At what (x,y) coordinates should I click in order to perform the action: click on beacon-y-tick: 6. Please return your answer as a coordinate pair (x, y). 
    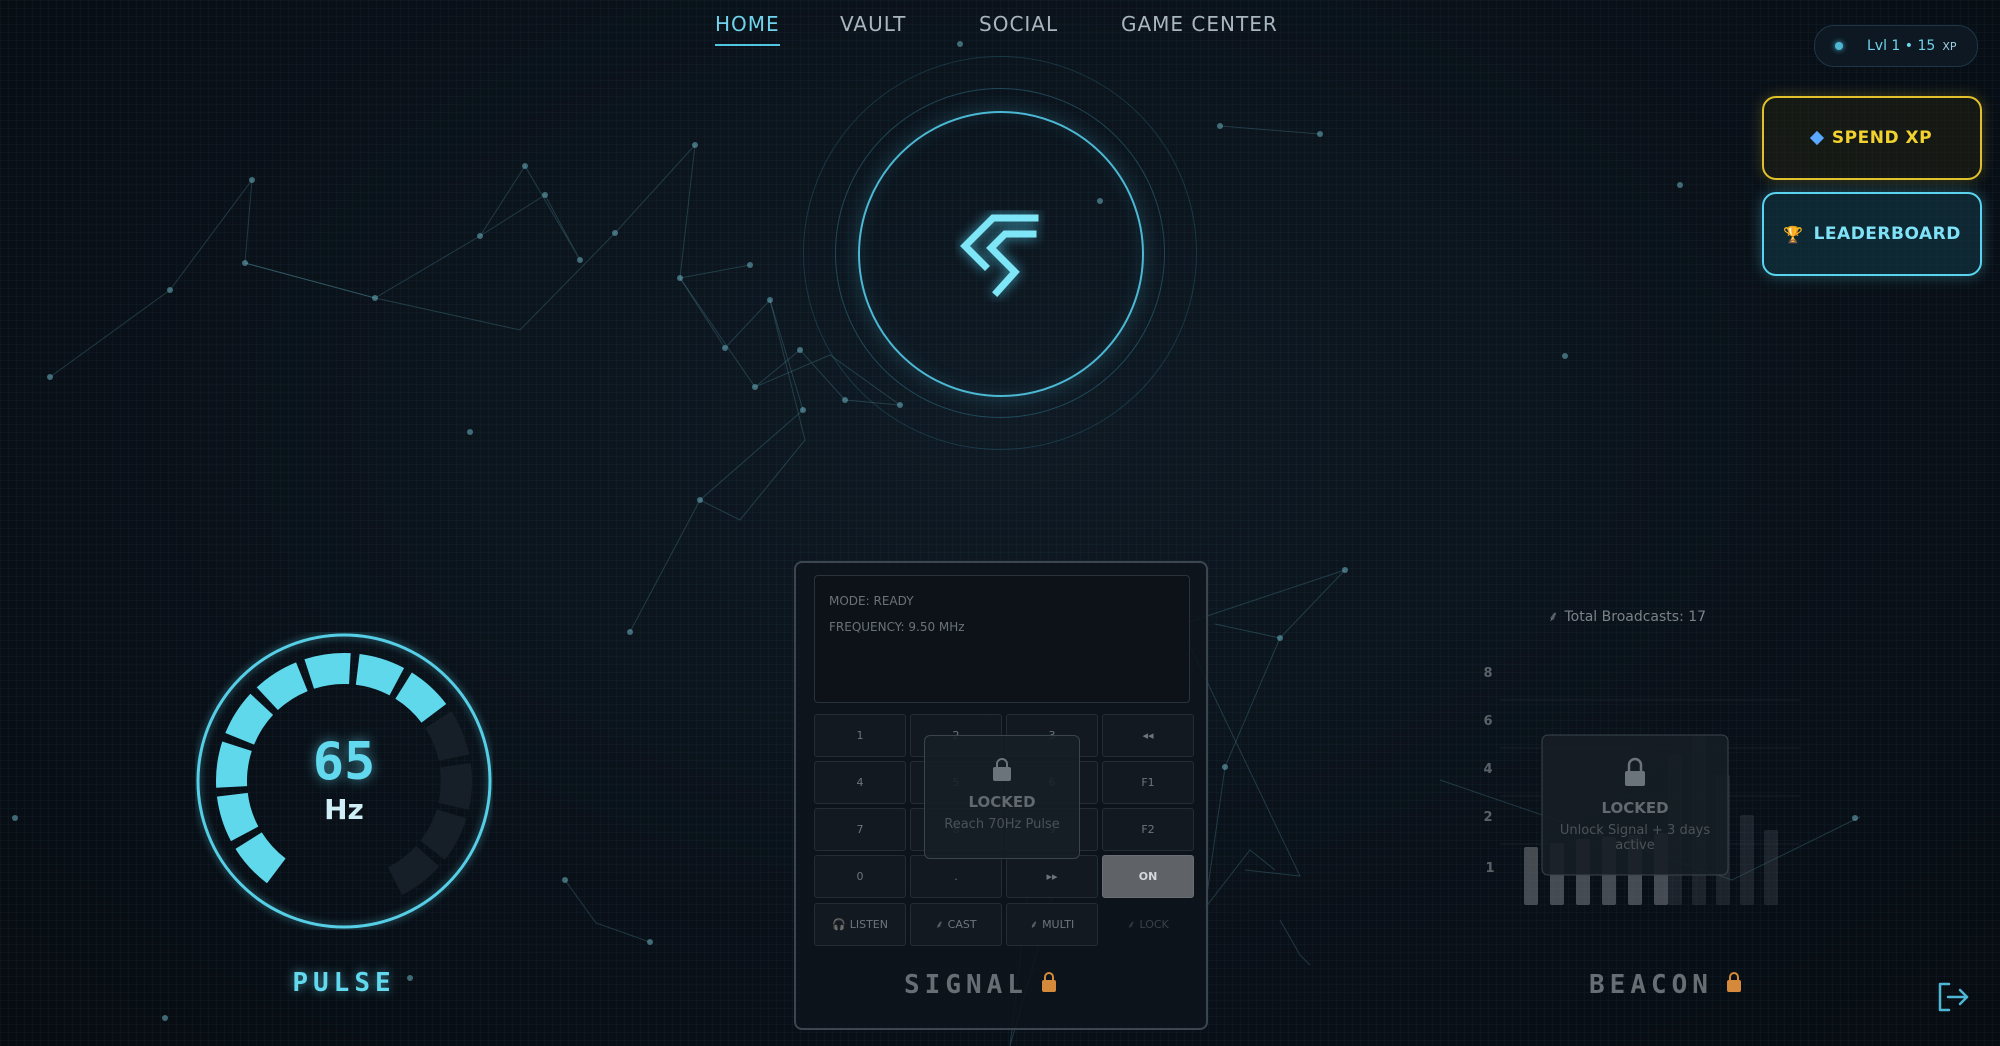
    Looking at the image, I should click on (1487, 721).